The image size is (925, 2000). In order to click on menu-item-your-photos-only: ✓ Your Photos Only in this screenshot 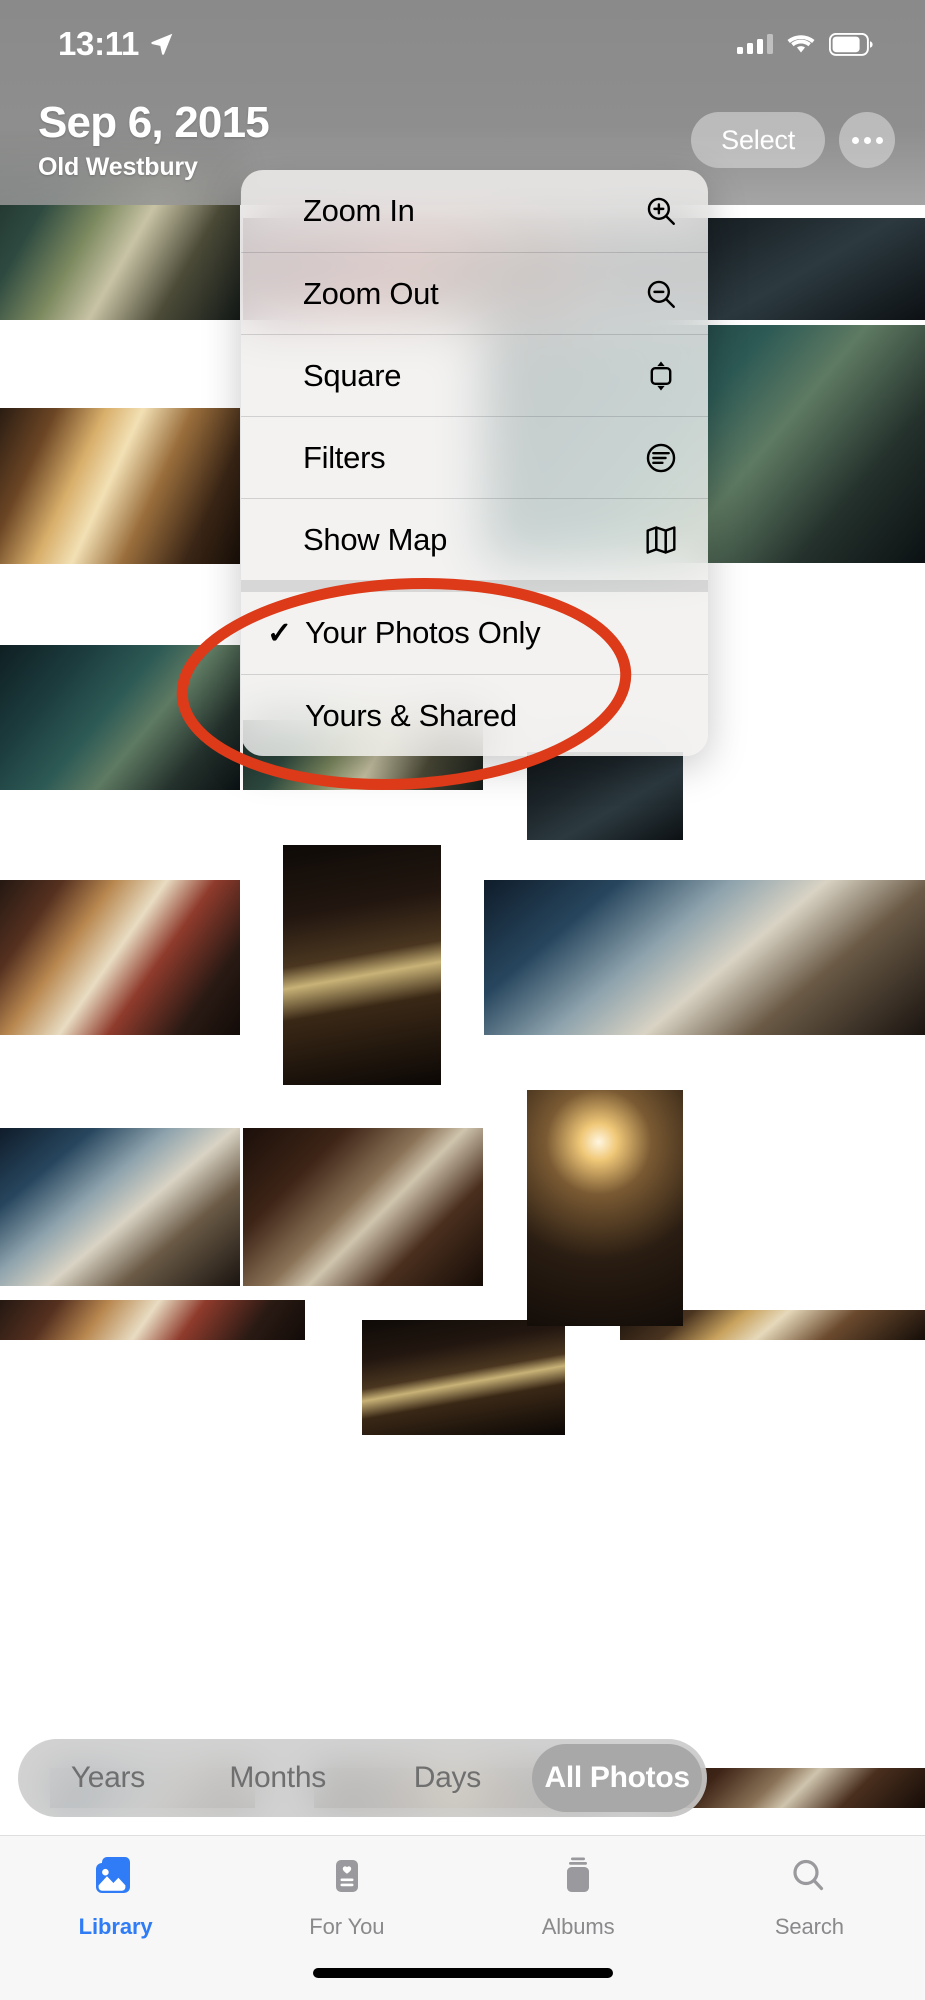, I will do `click(474, 633)`.